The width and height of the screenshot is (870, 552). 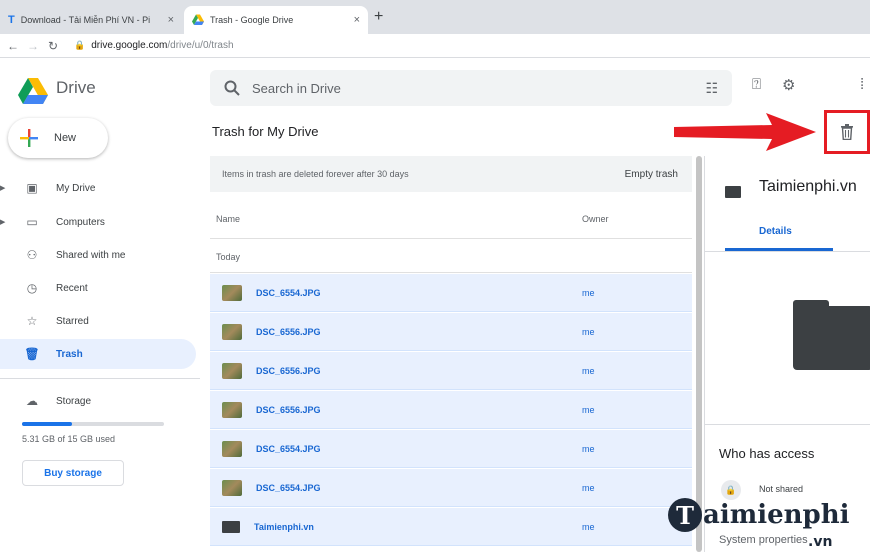 What do you see at coordinates (759, 515) in the screenshot?
I see `watermark-logo: T aimienphi` at bounding box center [759, 515].